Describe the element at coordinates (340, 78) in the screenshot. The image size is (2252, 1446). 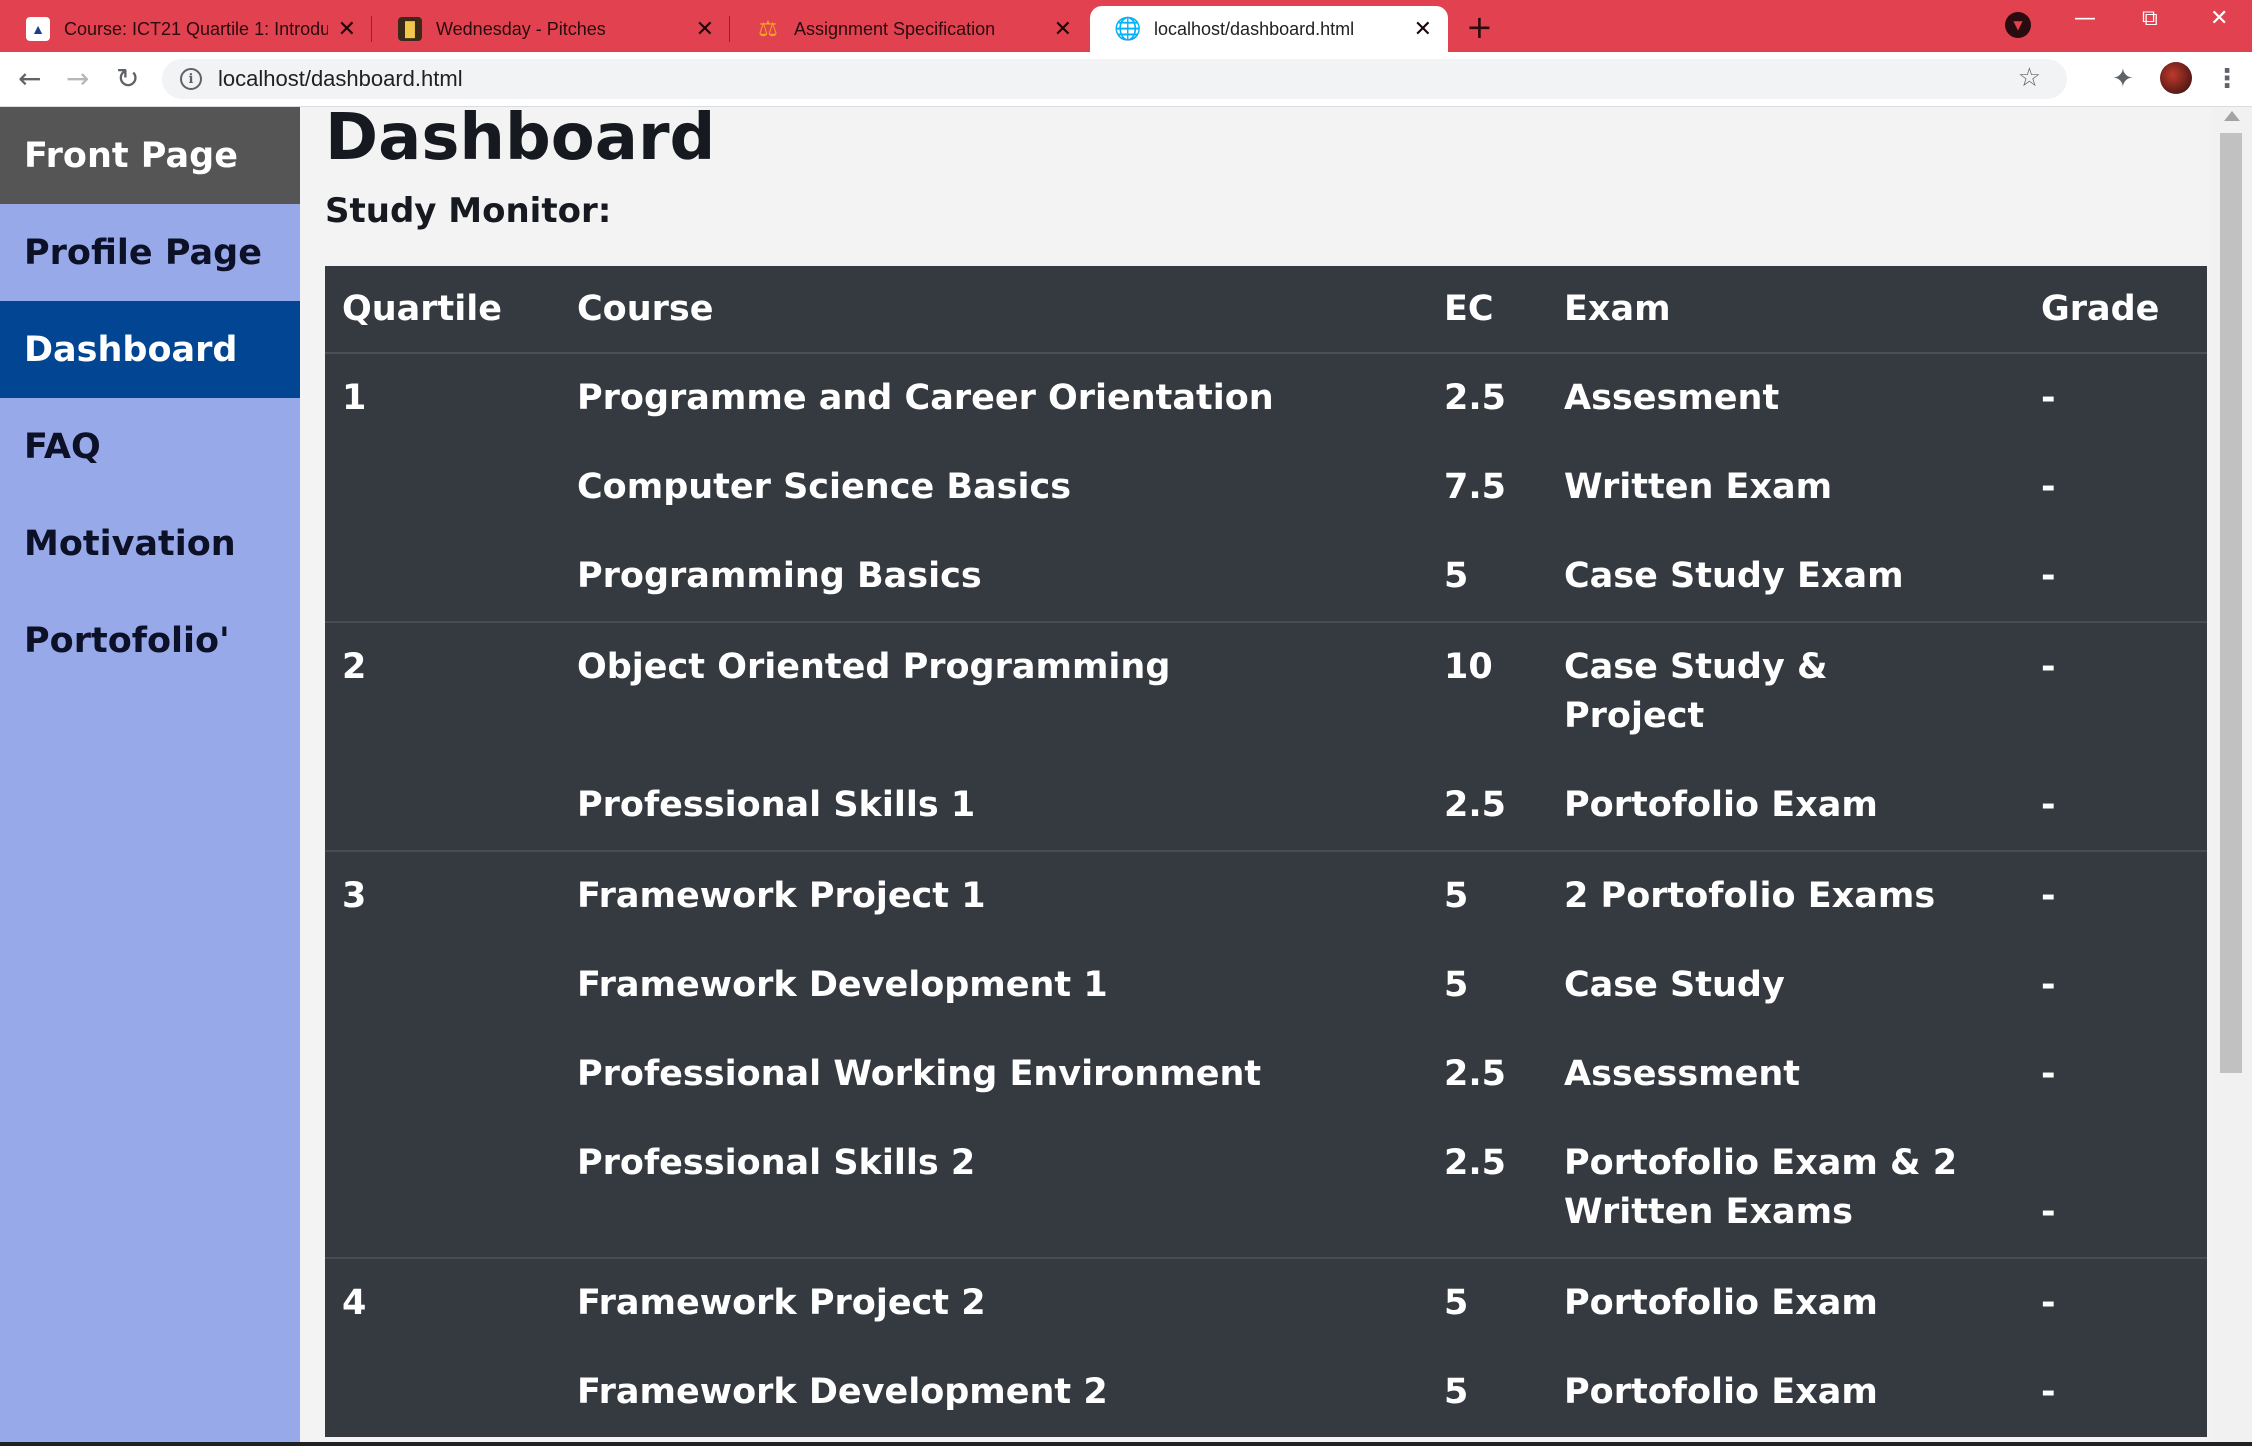
I see `url-text: localhost/dashboard.html` at that location.